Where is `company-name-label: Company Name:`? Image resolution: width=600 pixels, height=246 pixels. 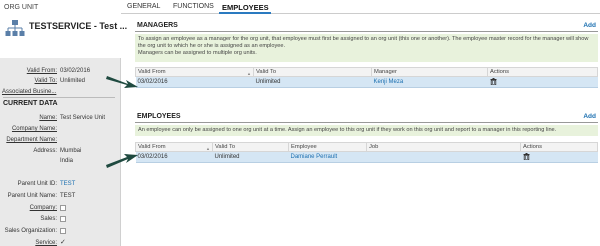
company-name-label: Company Name: is located at coordinates (34, 129).